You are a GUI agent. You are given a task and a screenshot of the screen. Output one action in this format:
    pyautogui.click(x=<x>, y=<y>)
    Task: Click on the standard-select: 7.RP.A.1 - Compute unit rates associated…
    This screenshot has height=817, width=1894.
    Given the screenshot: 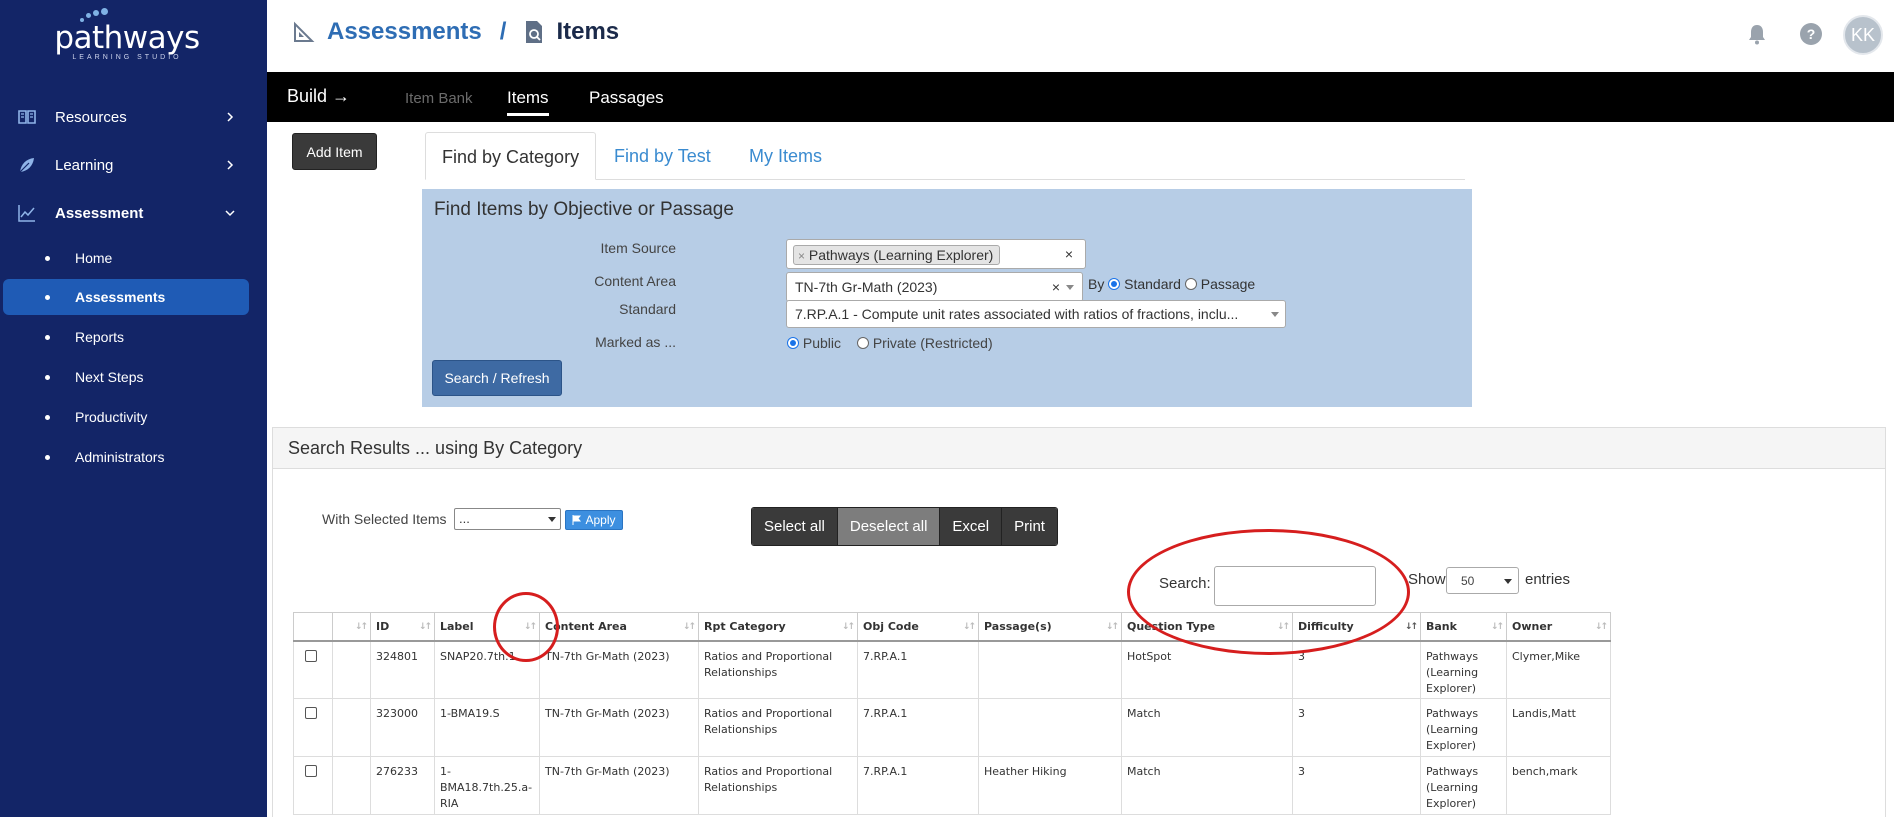 What is the action you would take?
    pyautogui.click(x=1036, y=314)
    